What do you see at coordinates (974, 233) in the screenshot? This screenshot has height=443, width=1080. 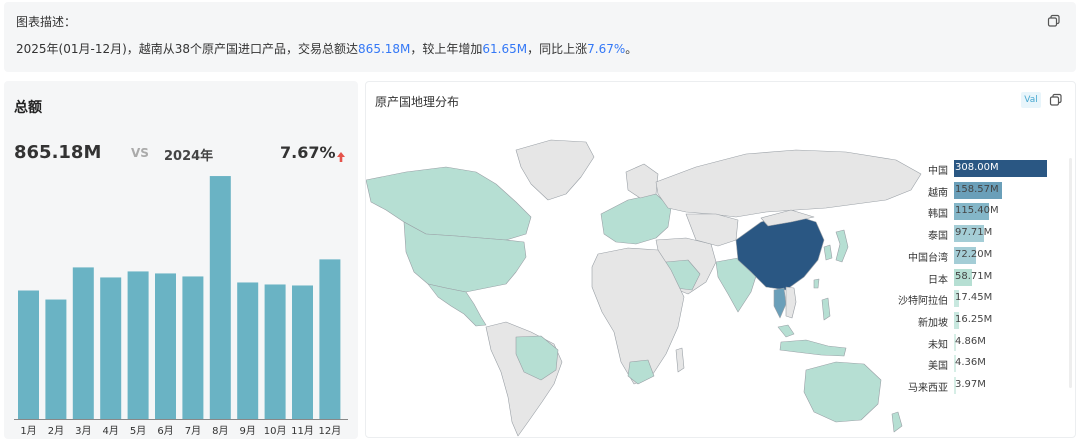 I see `legend-value: 97.71M` at bounding box center [974, 233].